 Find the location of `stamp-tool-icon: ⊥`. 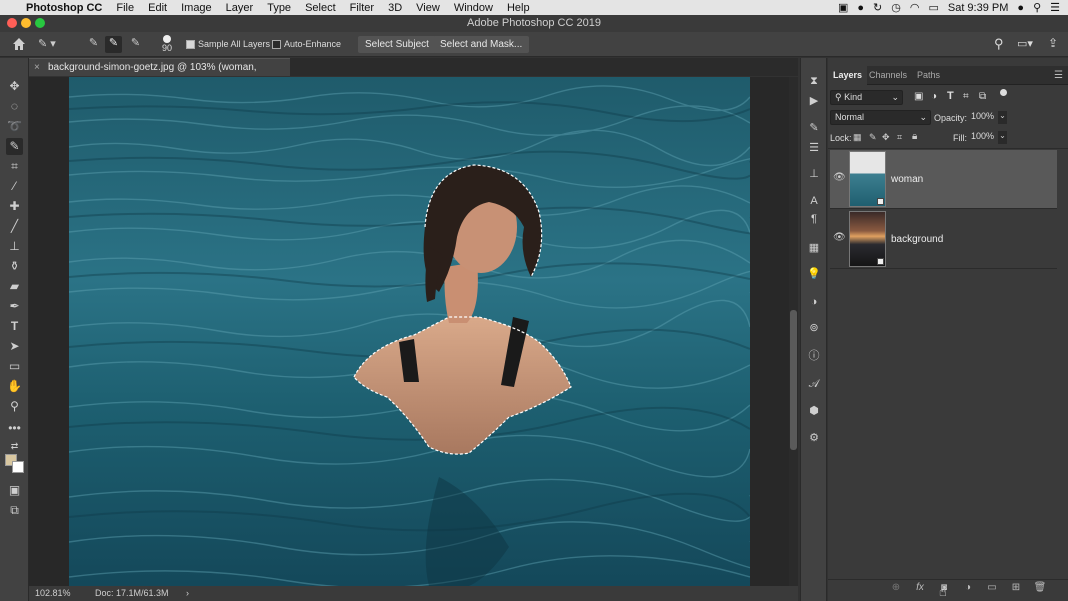

stamp-tool-icon: ⊥ is located at coordinates (14, 246).